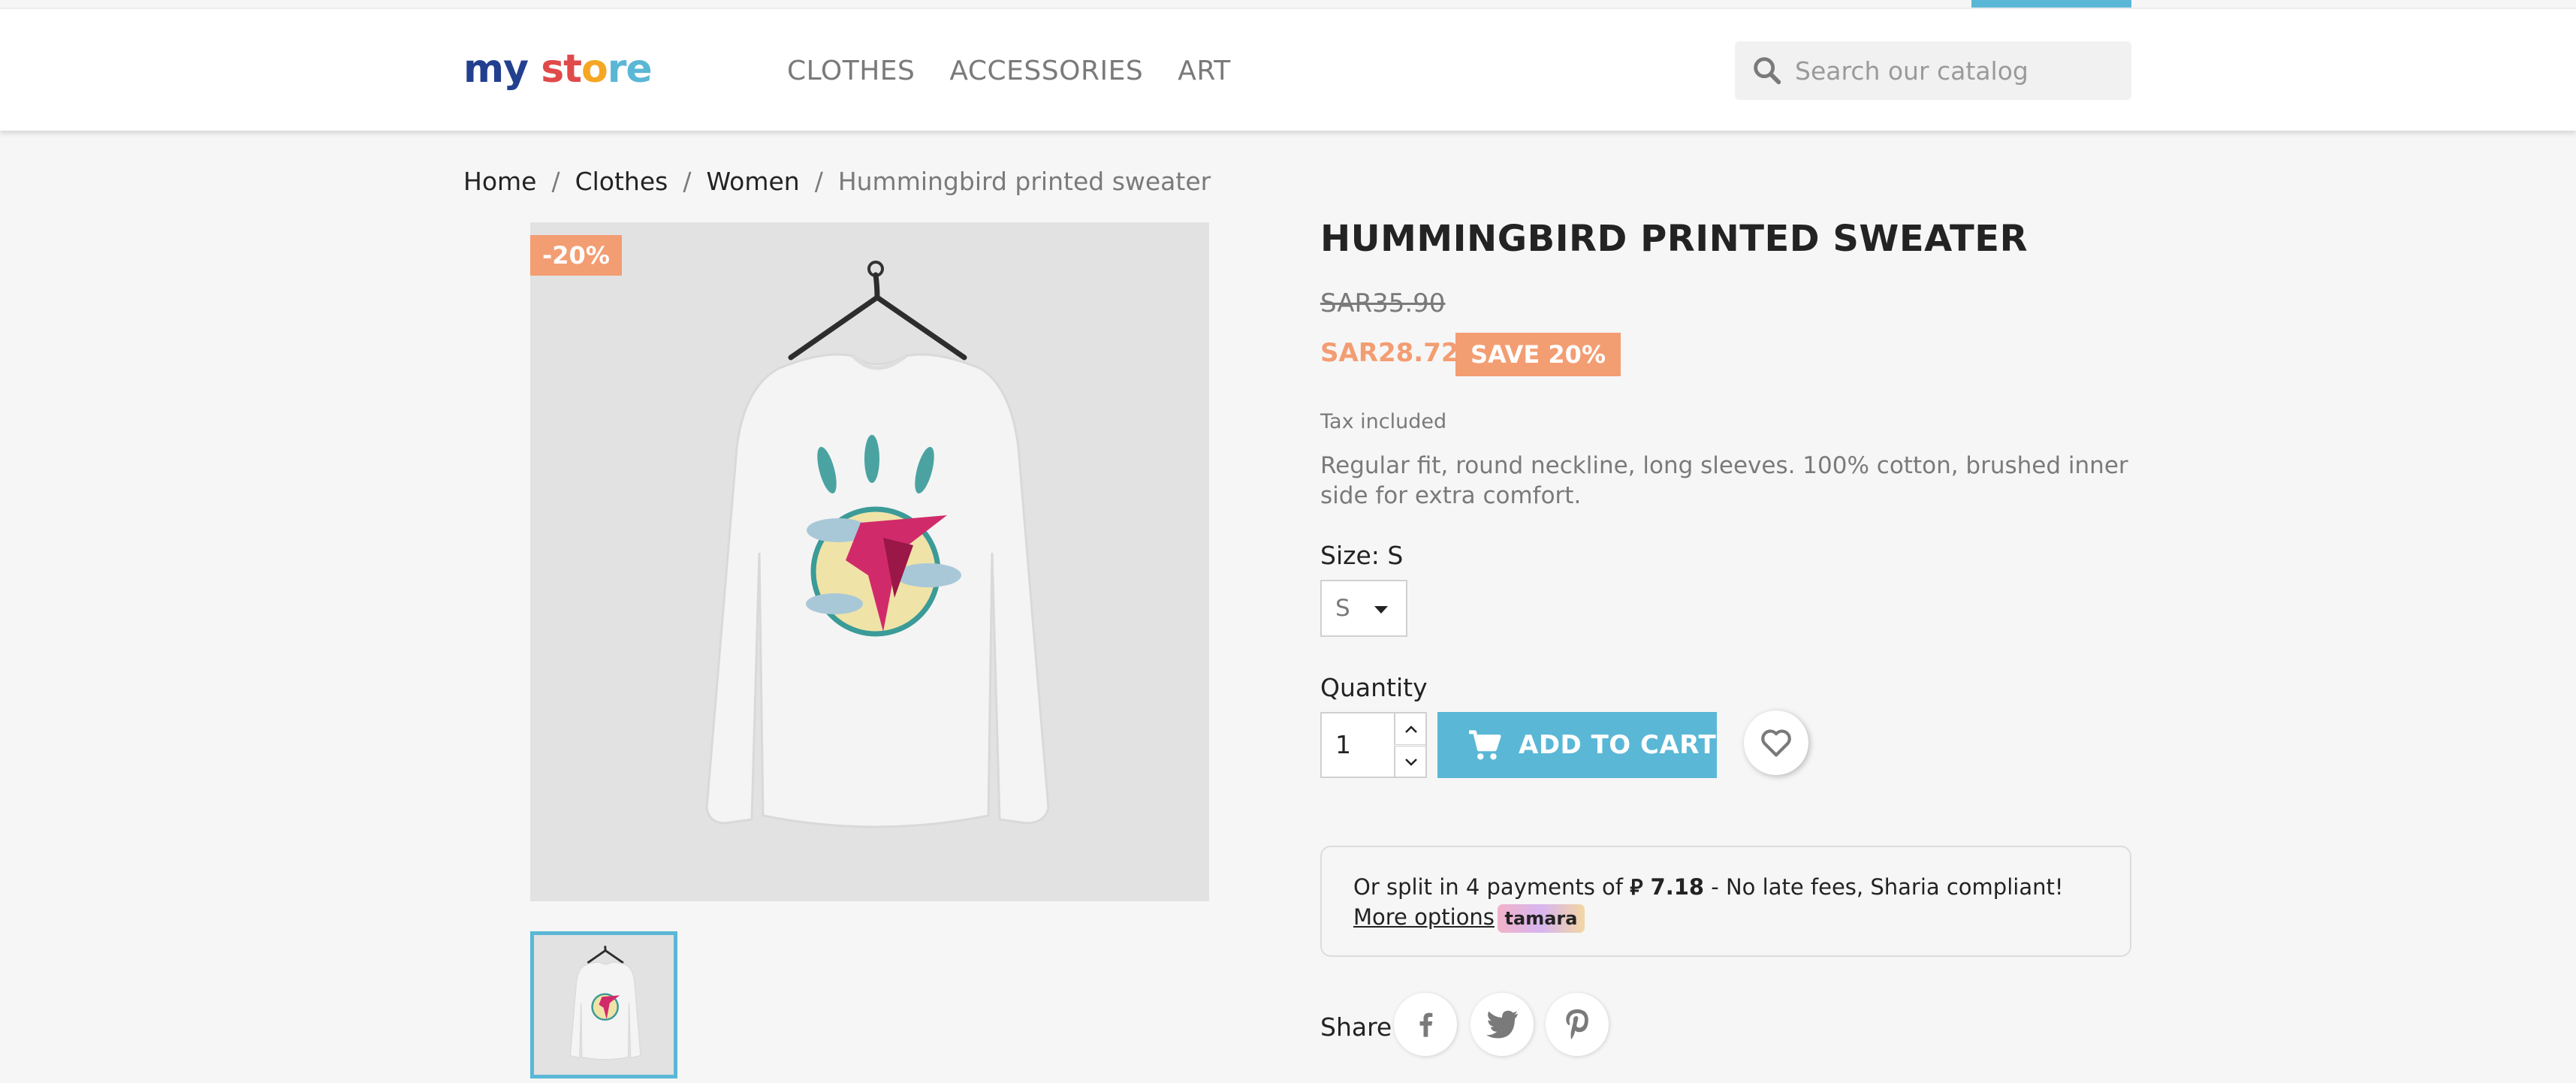  Describe the element at coordinates (1674, 239) in the screenshot. I see `product-title: HUMMINGBIRD PRINTED SWEATER` at that location.